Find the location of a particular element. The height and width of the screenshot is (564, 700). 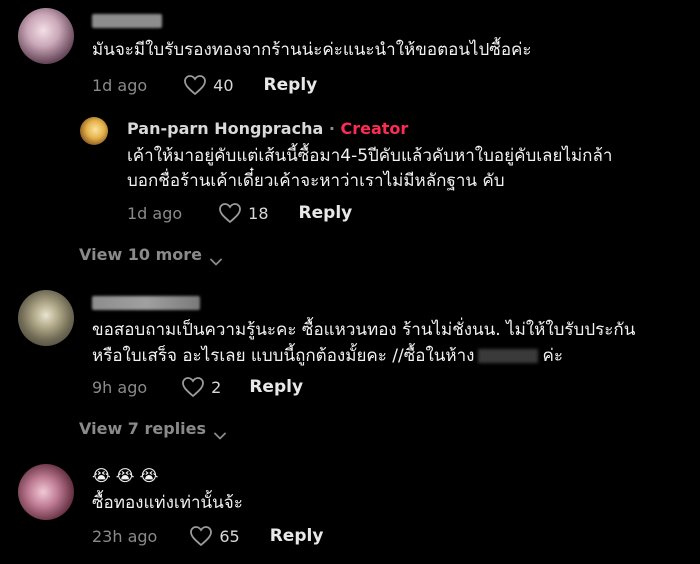

reply-time: 1d ago is located at coordinates (155, 213).